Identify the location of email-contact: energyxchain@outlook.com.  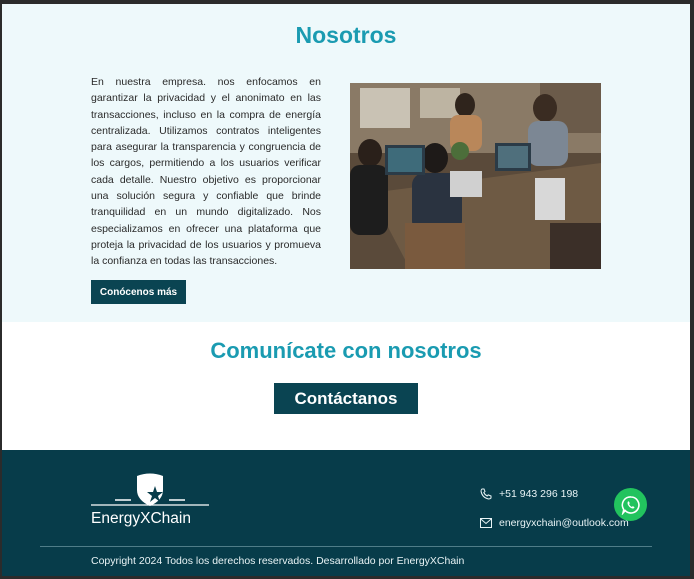
(554, 523).